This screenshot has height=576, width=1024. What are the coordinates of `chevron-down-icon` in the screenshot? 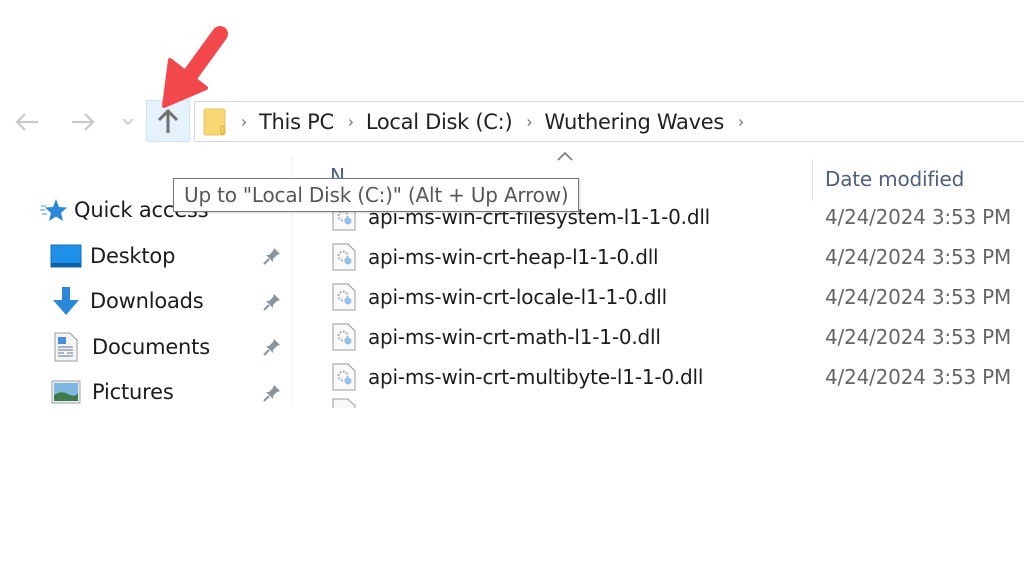 It's located at (128, 122).